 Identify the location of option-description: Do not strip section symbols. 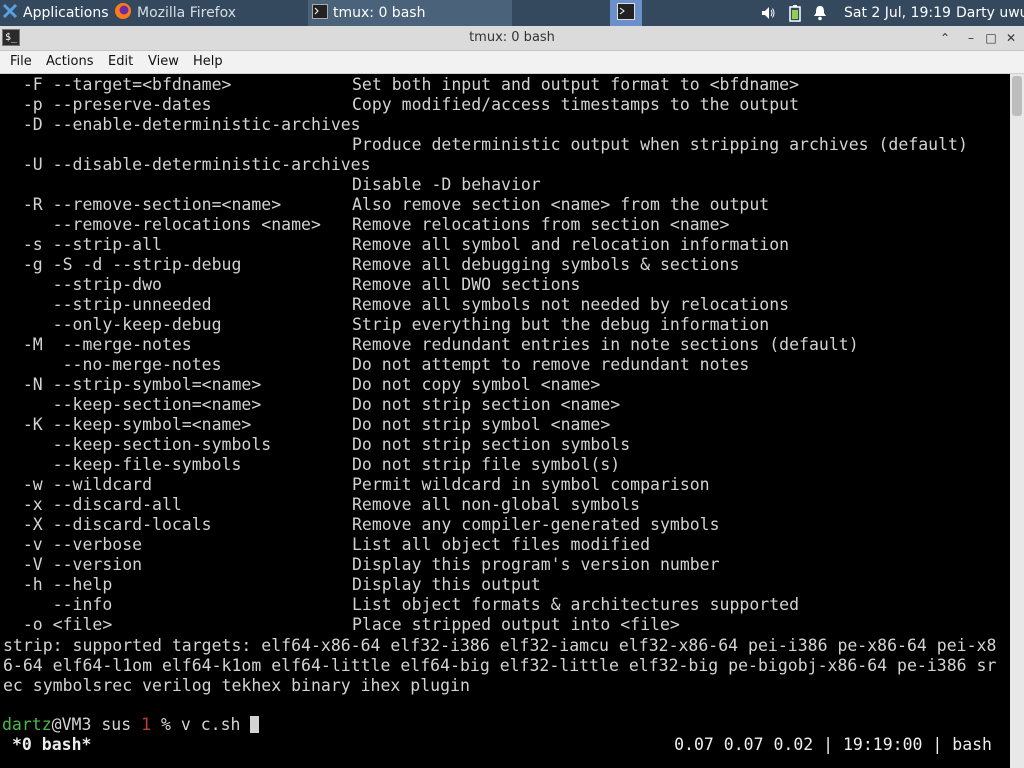
(491, 444).